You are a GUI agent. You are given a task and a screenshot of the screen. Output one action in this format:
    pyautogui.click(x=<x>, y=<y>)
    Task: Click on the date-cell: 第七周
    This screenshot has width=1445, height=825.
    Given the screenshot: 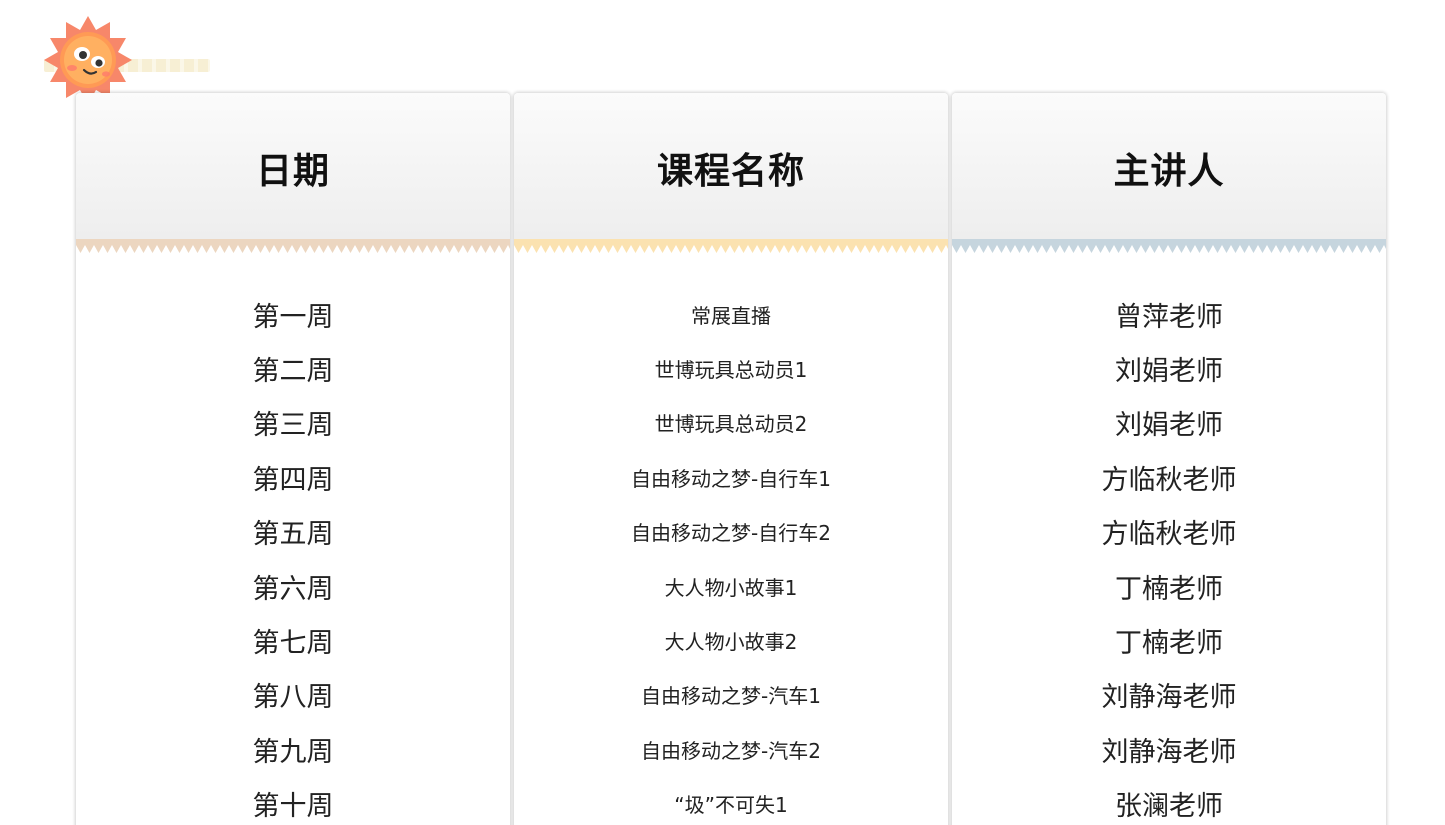 What is the action you would take?
    pyautogui.click(x=293, y=644)
    